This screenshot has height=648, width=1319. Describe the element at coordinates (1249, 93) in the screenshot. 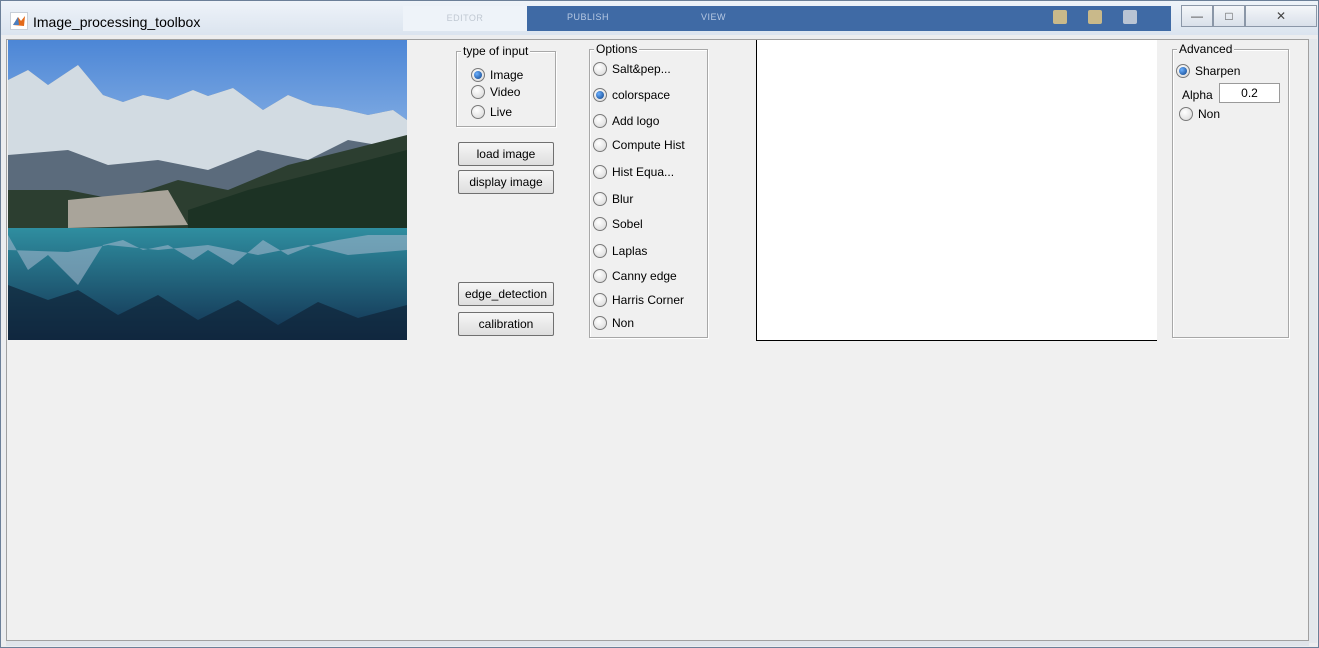

I see `alpha-input` at that location.